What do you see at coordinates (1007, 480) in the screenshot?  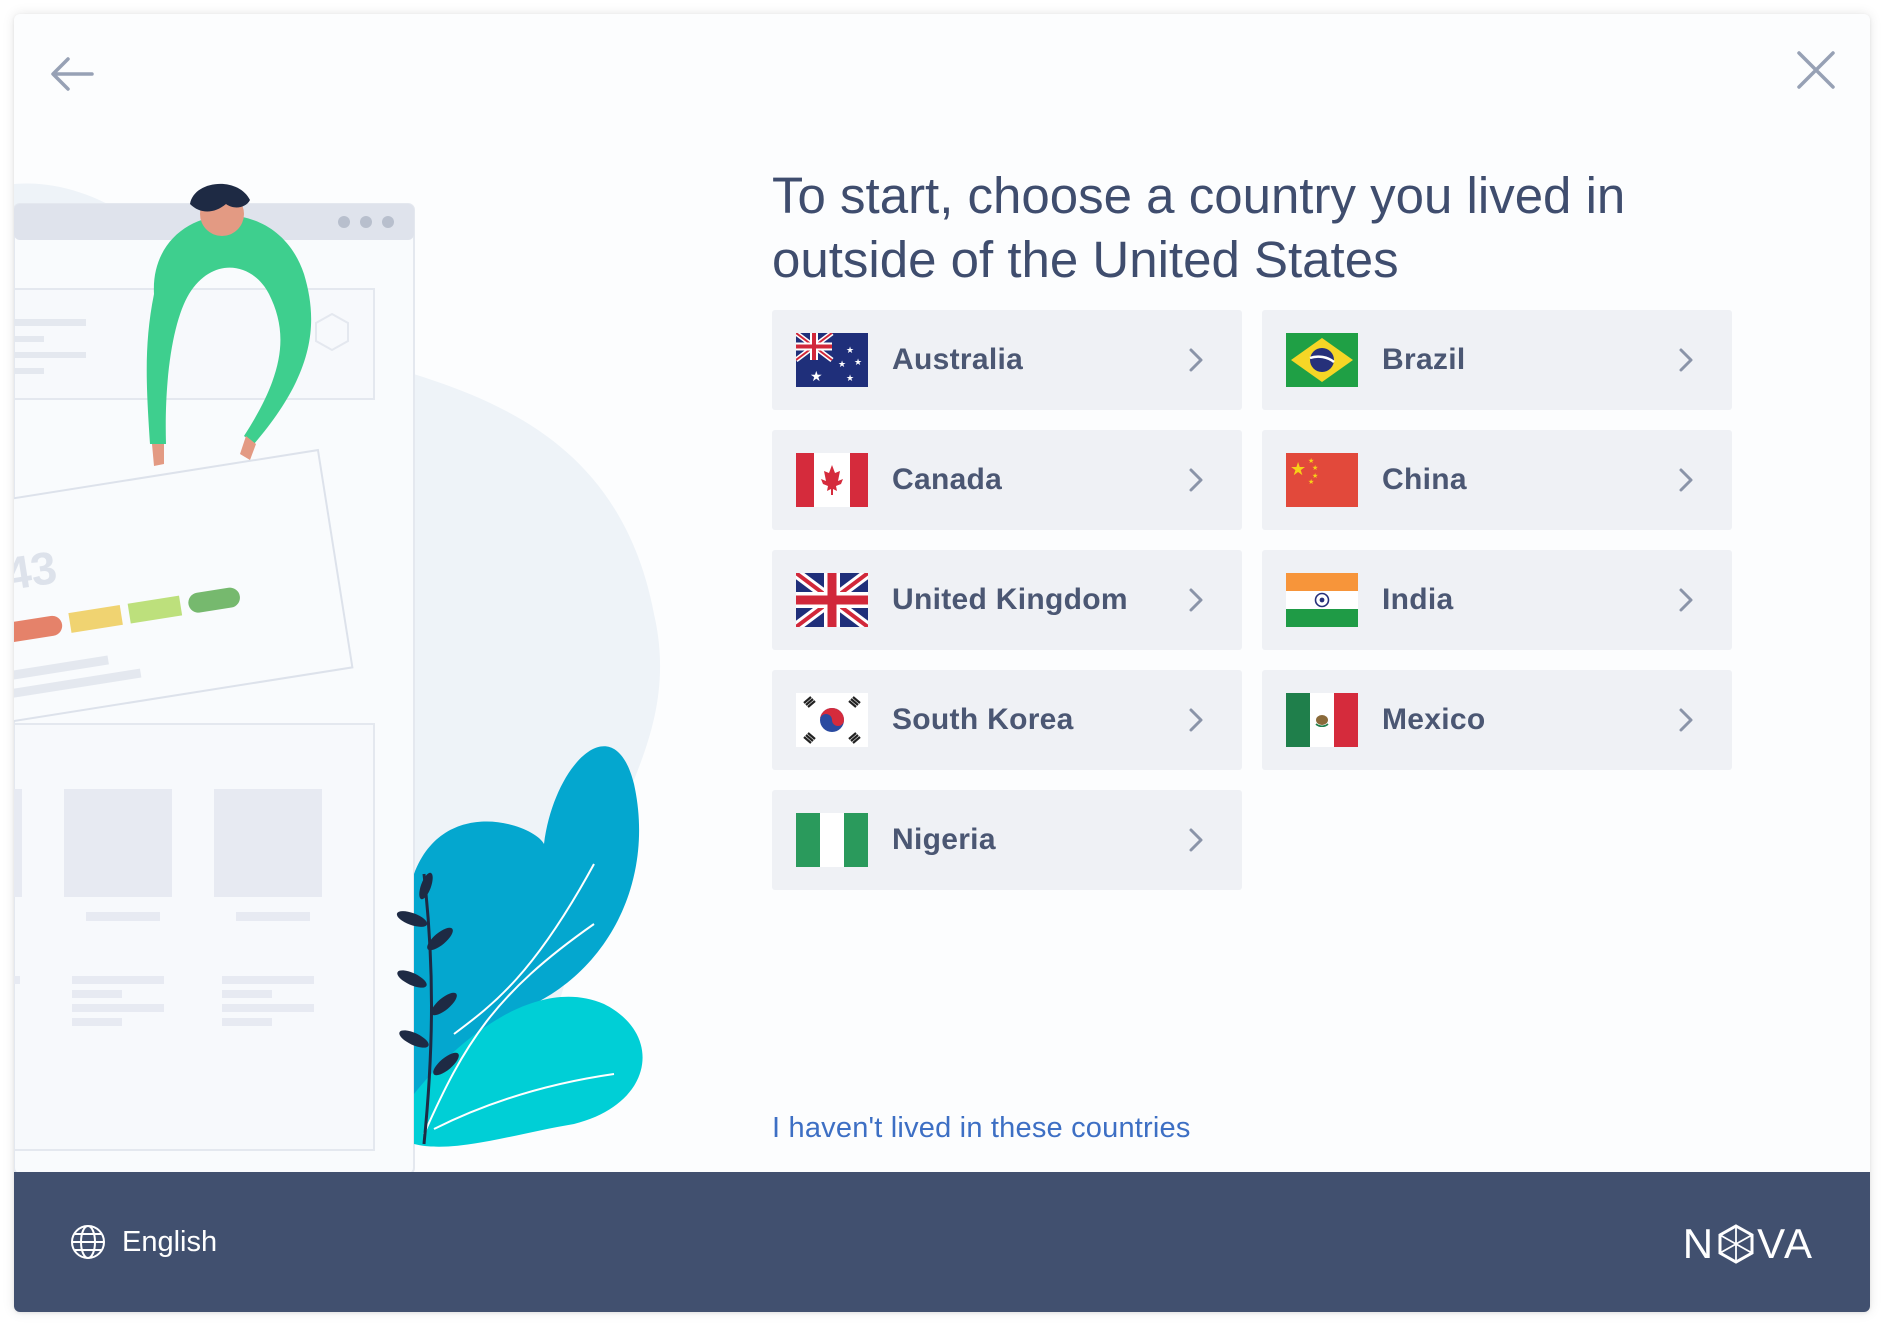 I see `country-option-canada: Canada` at bounding box center [1007, 480].